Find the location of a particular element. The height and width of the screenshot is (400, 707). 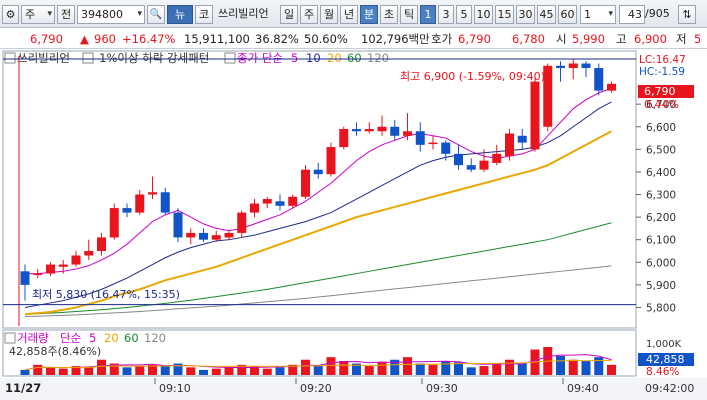

price-tick-label: 6,600 is located at coordinates (661, 128).